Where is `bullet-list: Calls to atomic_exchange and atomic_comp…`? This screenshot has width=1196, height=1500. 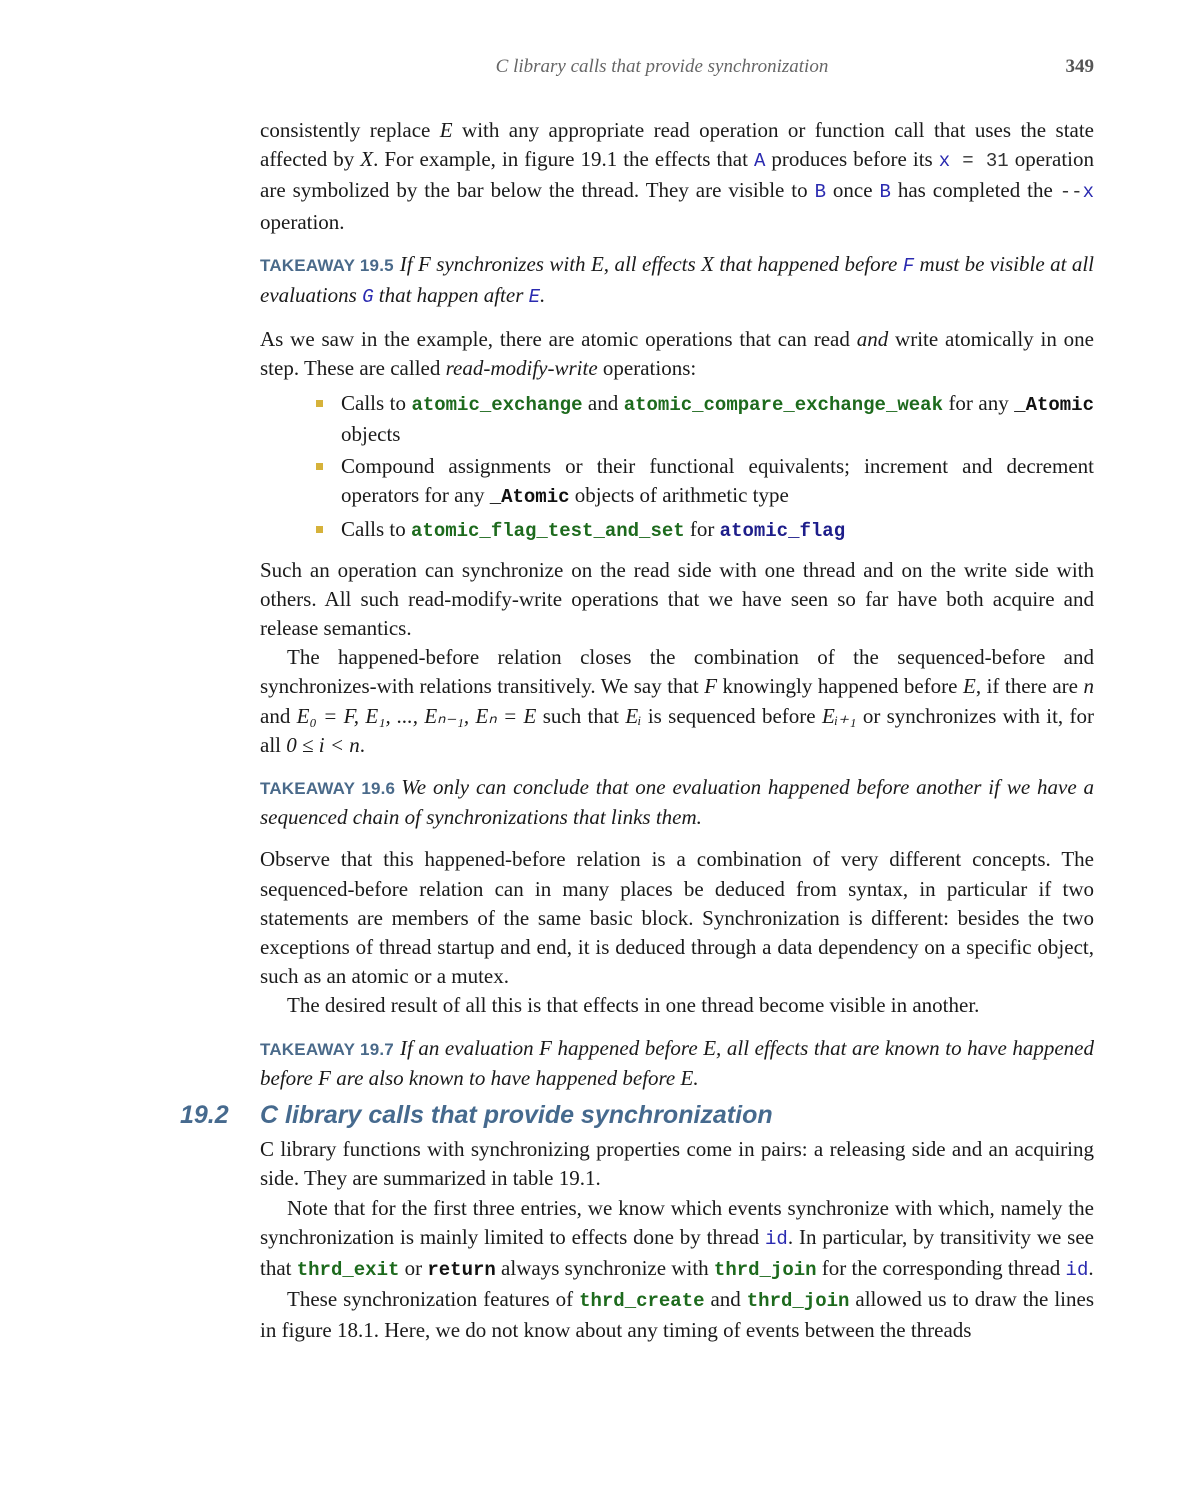
bullet-list: Calls to atomic_exchange and atomic_comp… is located at coordinates (677, 468).